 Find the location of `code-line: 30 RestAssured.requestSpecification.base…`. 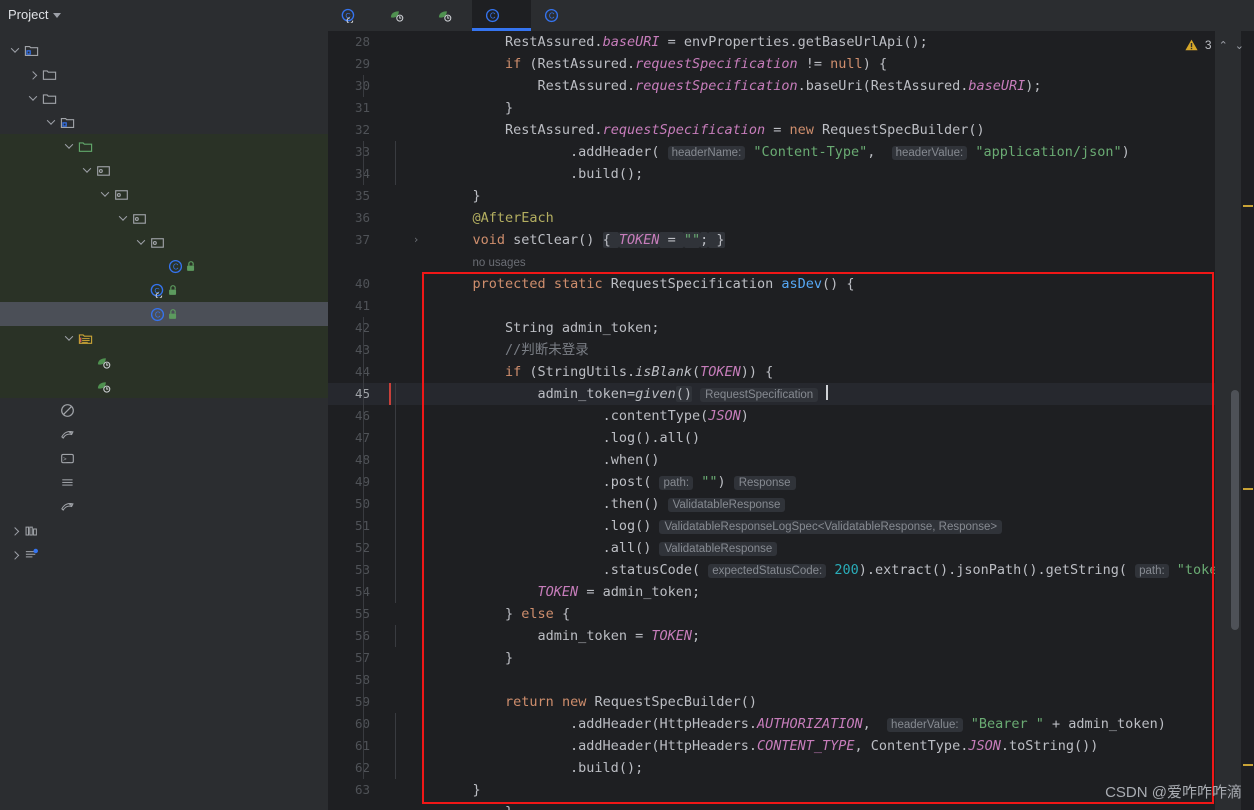

code-line: 30 RestAssured.requestSpecification.base… is located at coordinates (791, 86).